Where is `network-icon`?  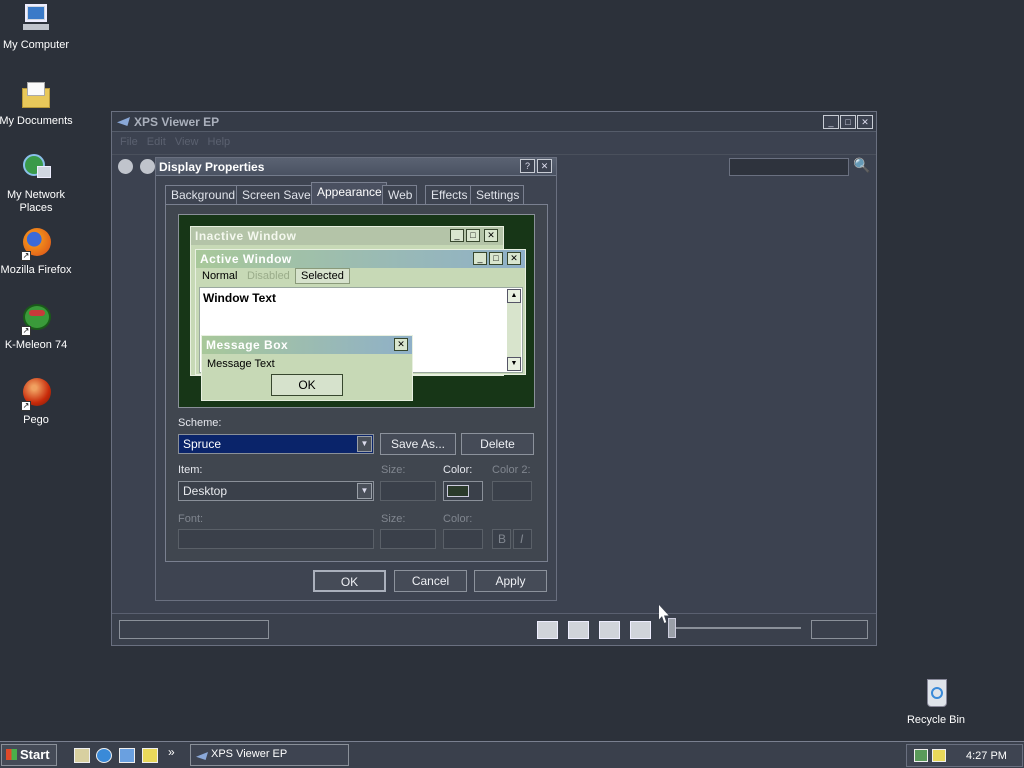 network-icon is located at coordinates (36, 169).